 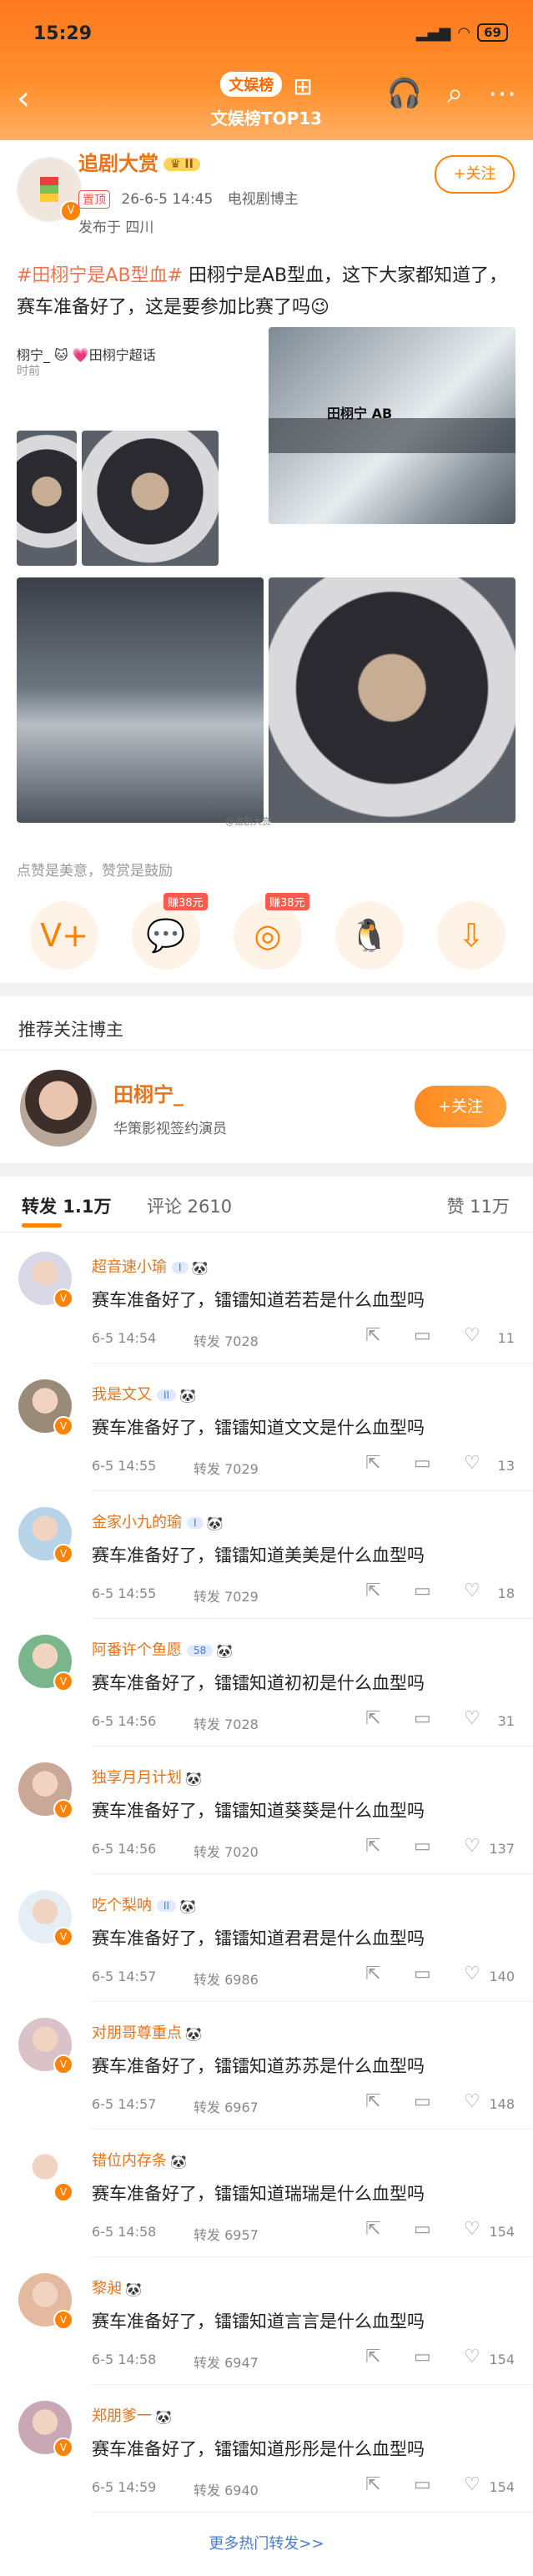 I want to click on like-count: 31, so click(x=506, y=1721).